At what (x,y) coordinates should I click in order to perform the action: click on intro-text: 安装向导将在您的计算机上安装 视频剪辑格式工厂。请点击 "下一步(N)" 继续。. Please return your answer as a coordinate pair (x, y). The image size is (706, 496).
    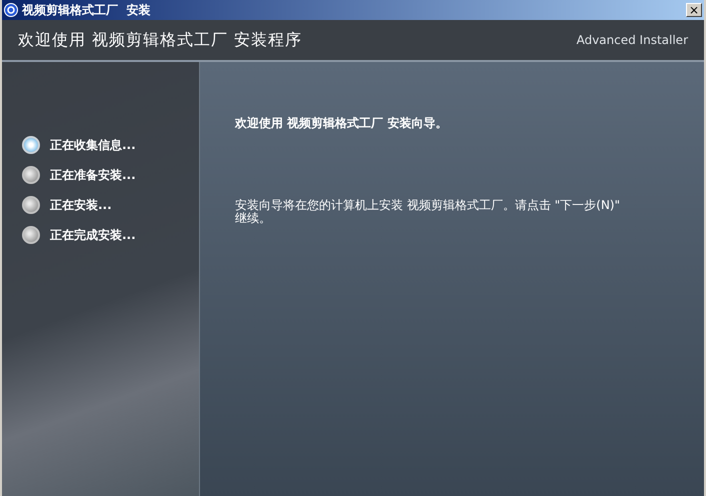
    Looking at the image, I should click on (428, 212).